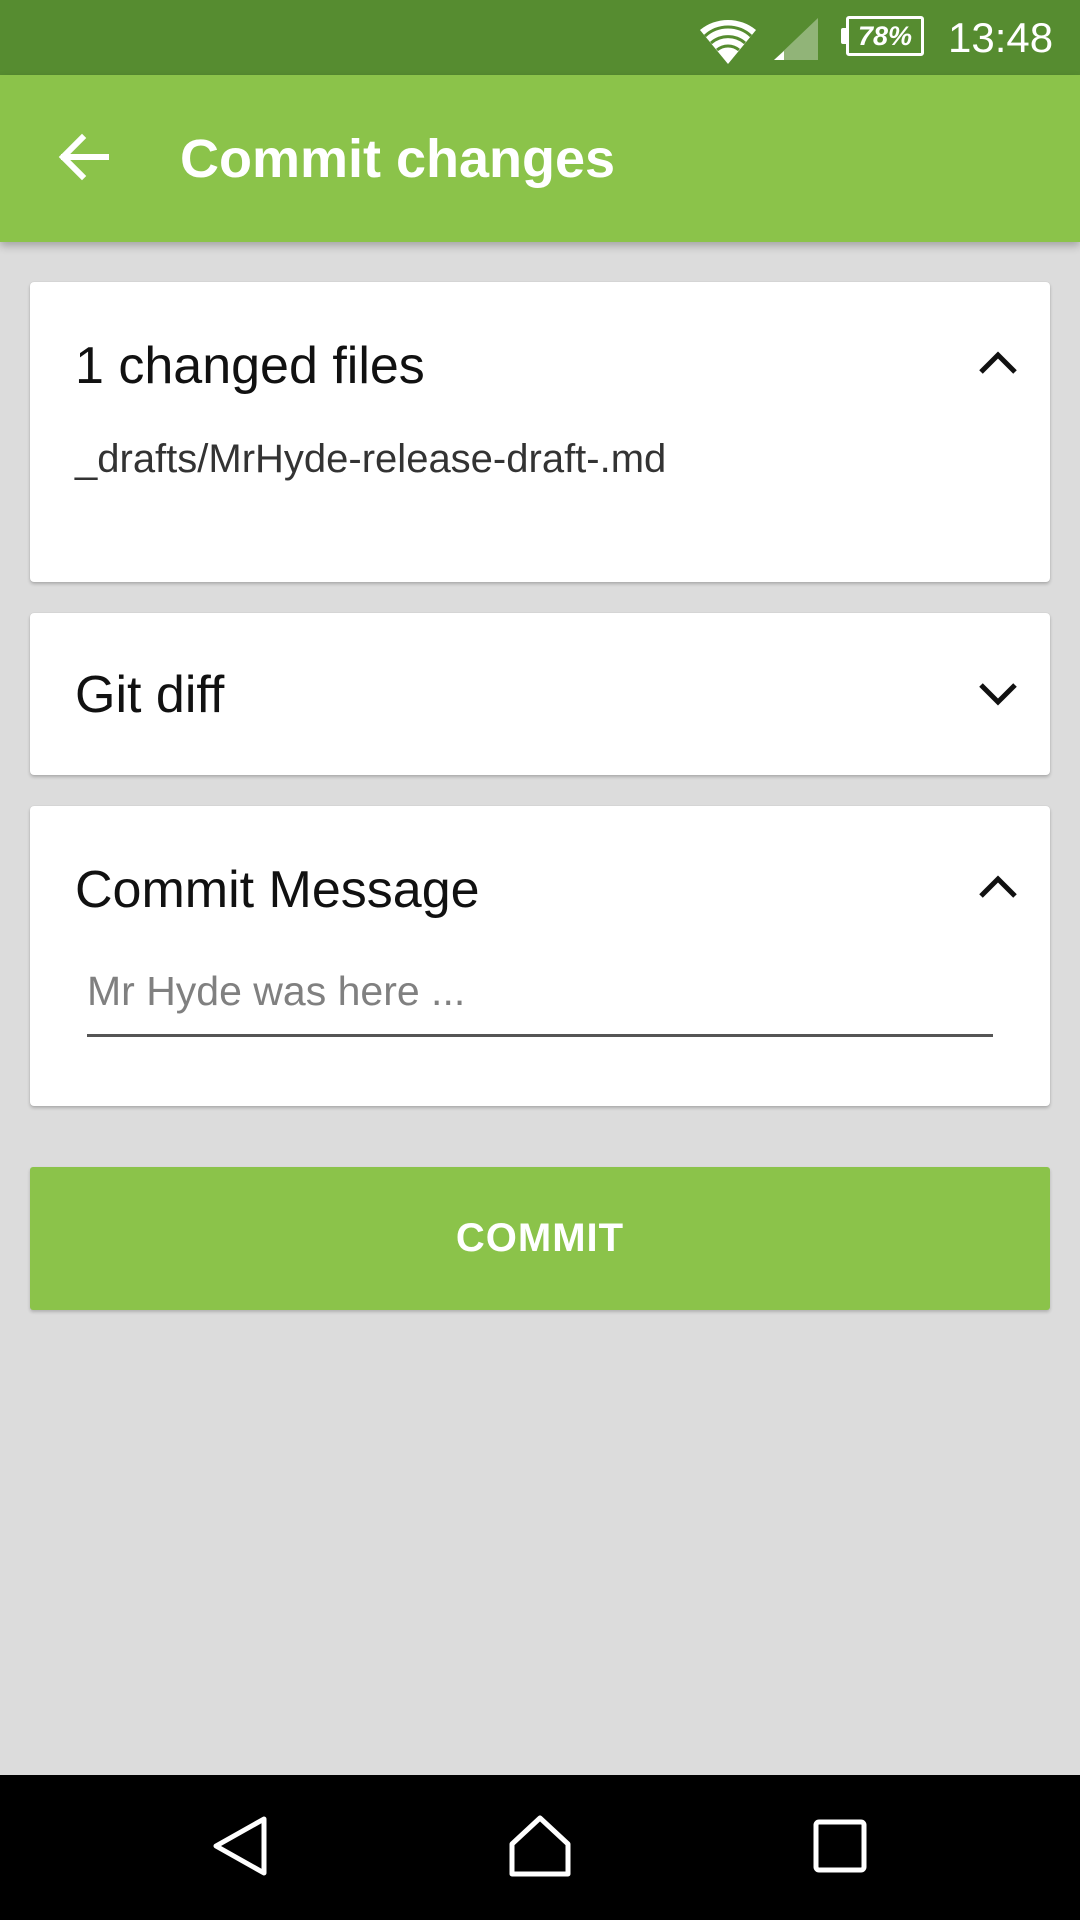 The width and height of the screenshot is (1080, 1920). I want to click on chevron-down-icon, so click(998, 693).